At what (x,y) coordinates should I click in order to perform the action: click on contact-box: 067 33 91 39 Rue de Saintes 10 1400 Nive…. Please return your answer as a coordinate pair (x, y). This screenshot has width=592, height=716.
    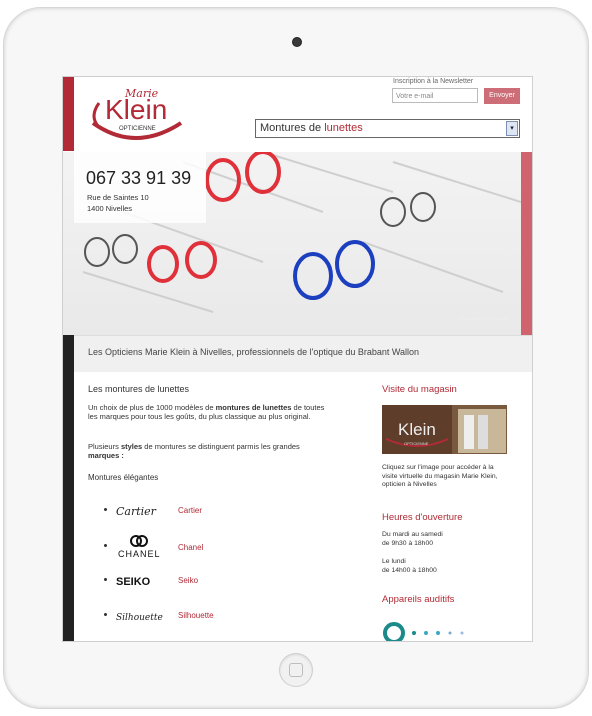
    Looking at the image, I should click on (140, 187).